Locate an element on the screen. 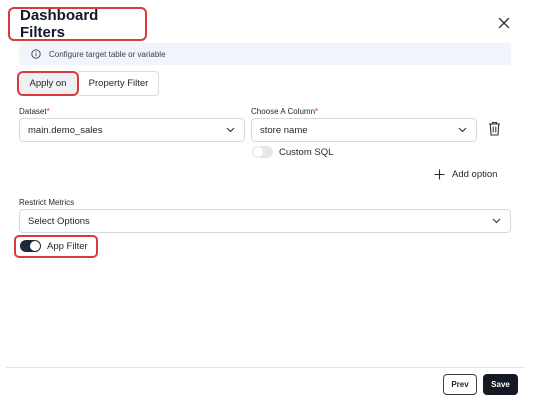  dataset-label-text: Dataset is located at coordinates (33, 111).